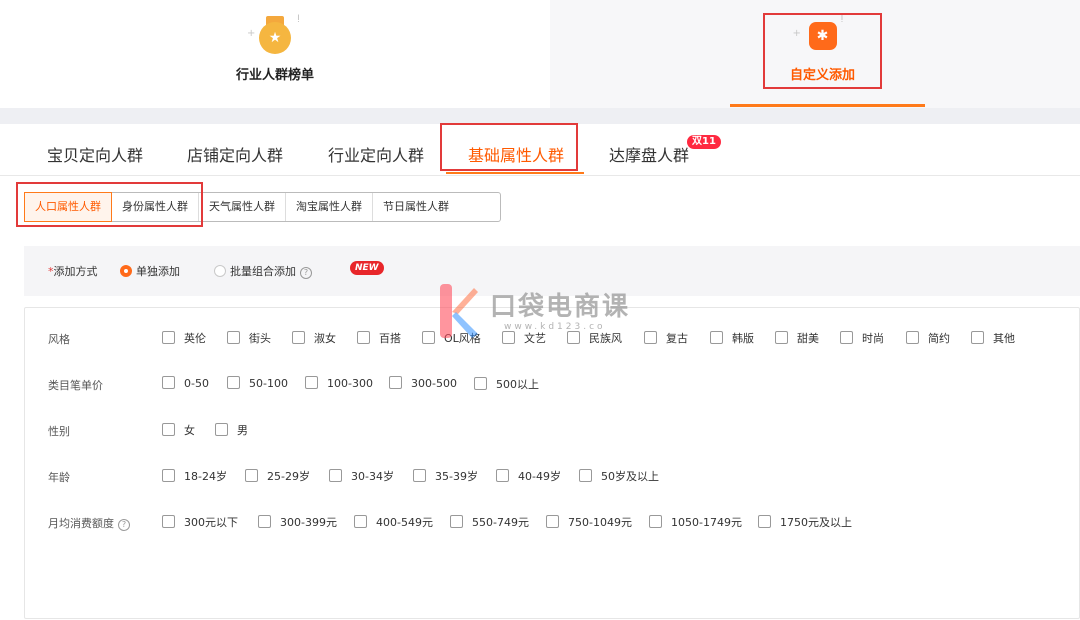 The width and height of the screenshot is (1080, 620). What do you see at coordinates (75, 385) in the screenshot?
I see `attribute-label: 类目笔单价` at bounding box center [75, 385].